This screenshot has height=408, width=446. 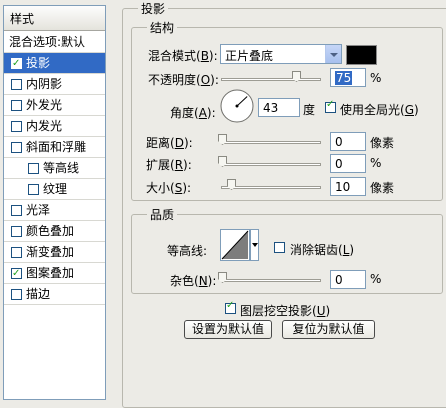 What do you see at coordinates (50, 252) in the screenshot?
I see `style-item-label: 渐变叠加` at bounding box center [50, 252].